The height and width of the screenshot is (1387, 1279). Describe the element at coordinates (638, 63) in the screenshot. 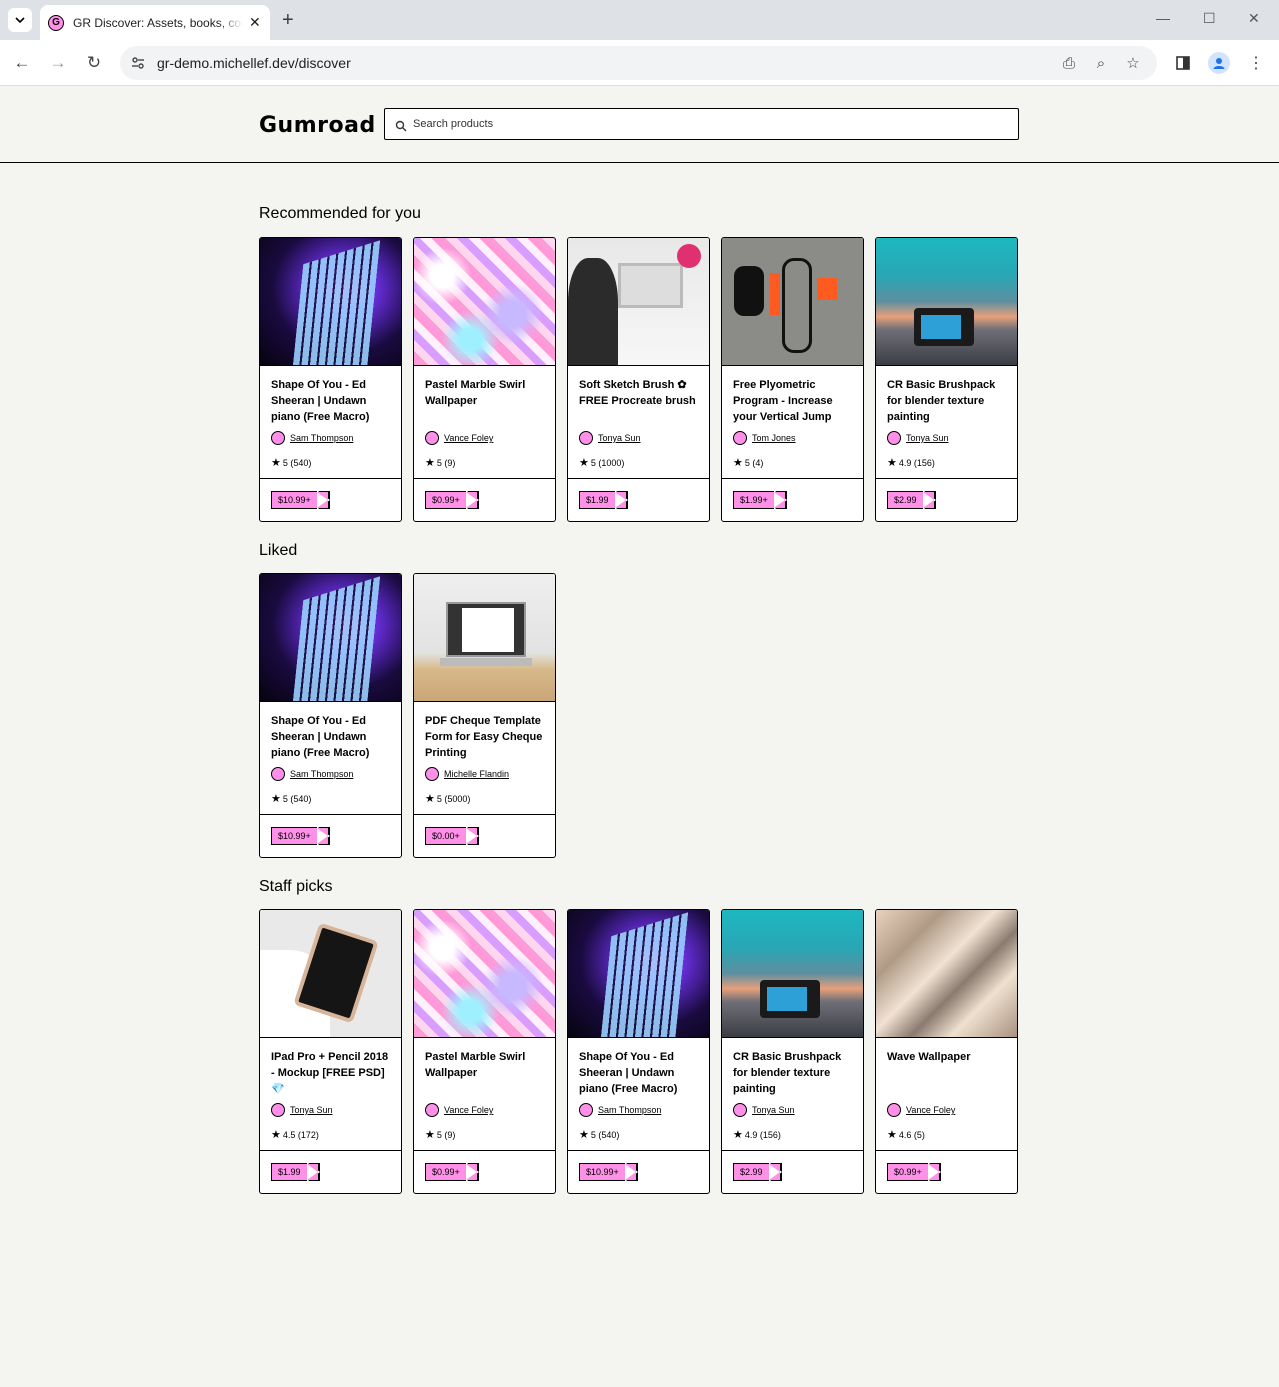

I see `address-bar: gr-demo.michellef.dev/discover ⎙ ⌕ ☆` at that location.